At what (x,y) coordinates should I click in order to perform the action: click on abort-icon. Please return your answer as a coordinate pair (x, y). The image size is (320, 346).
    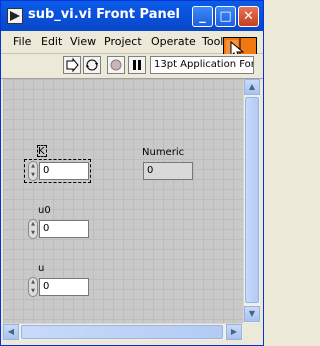
    Looking at the image, I should click on (116, 65).